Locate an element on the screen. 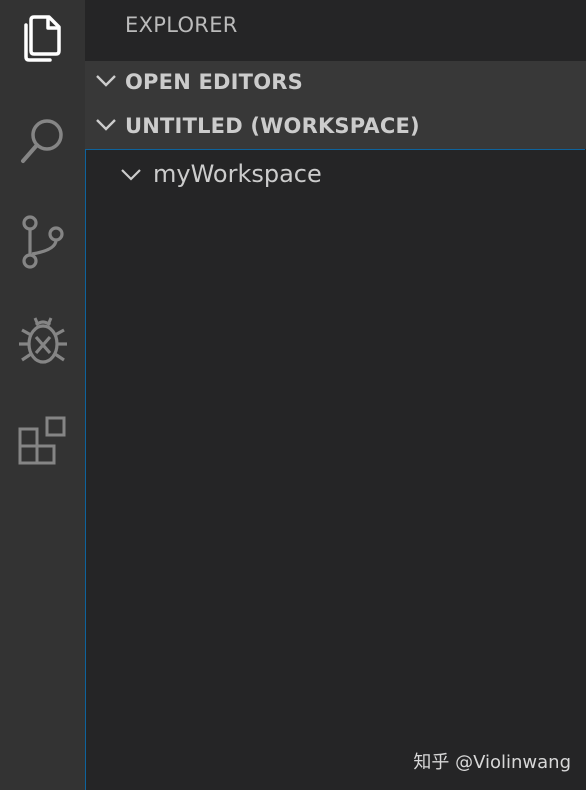 This screenshot has height=790, width=586. sidebar-title-bar: EXPLORER is located at coordinates (335, 30).